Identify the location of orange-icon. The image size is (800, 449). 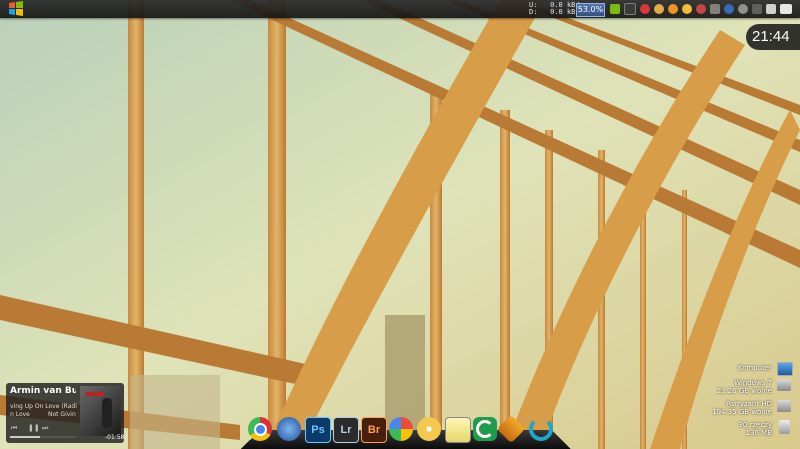
(673, 9).